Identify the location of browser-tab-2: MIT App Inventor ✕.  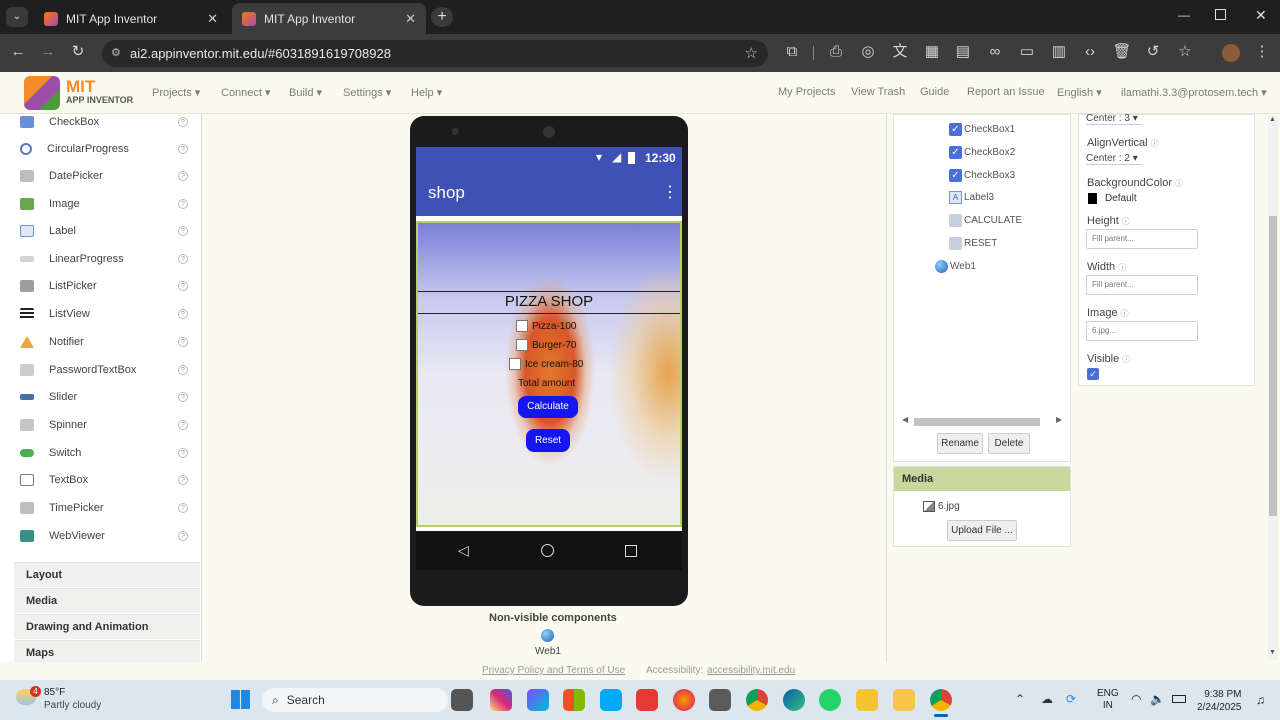
(329, 18).